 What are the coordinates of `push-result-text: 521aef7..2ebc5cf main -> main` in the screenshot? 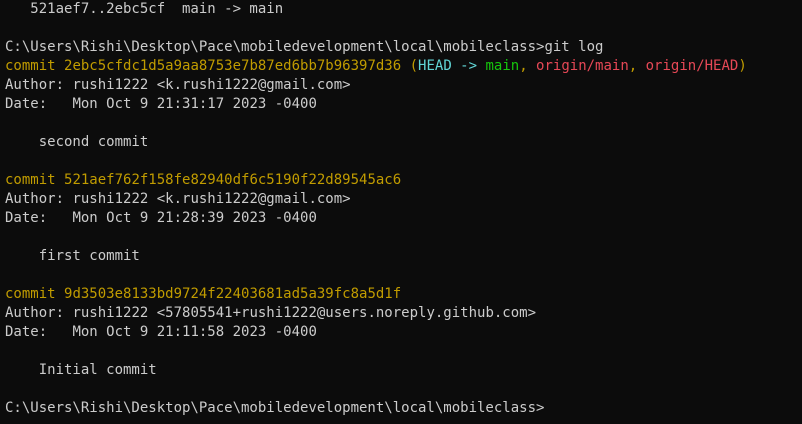 It's located at (144, 9).